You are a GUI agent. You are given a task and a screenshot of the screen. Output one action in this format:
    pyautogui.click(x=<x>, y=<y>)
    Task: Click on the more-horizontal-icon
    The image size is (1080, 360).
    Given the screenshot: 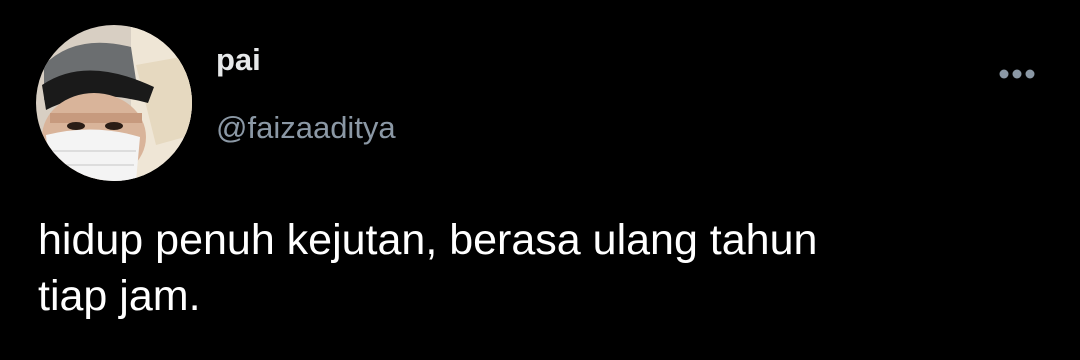 What is the action you would take?
    pyautogui.click(x=1017, y=74)
    